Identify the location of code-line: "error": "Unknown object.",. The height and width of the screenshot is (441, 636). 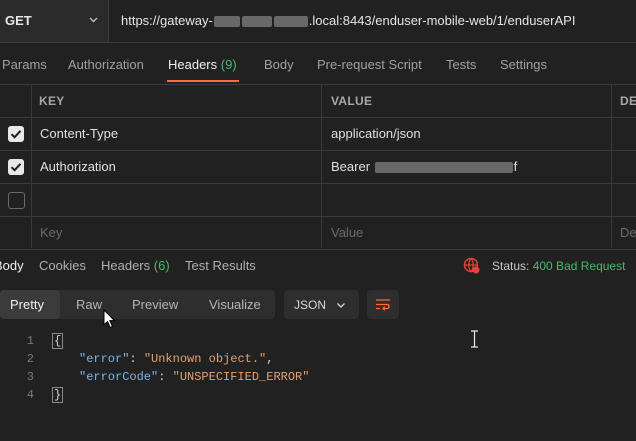
(176, 359).